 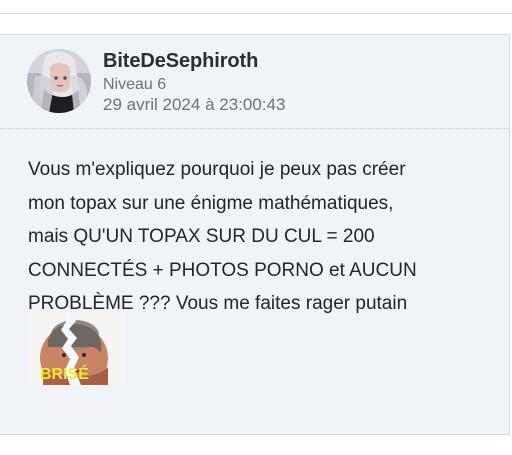 What do you see at coordinates (201, 236) in the screenshot?
I see `message-line-3: mais QU'UN TOPAX SUR DU CUL = 200` at bounding box center [201, 236].